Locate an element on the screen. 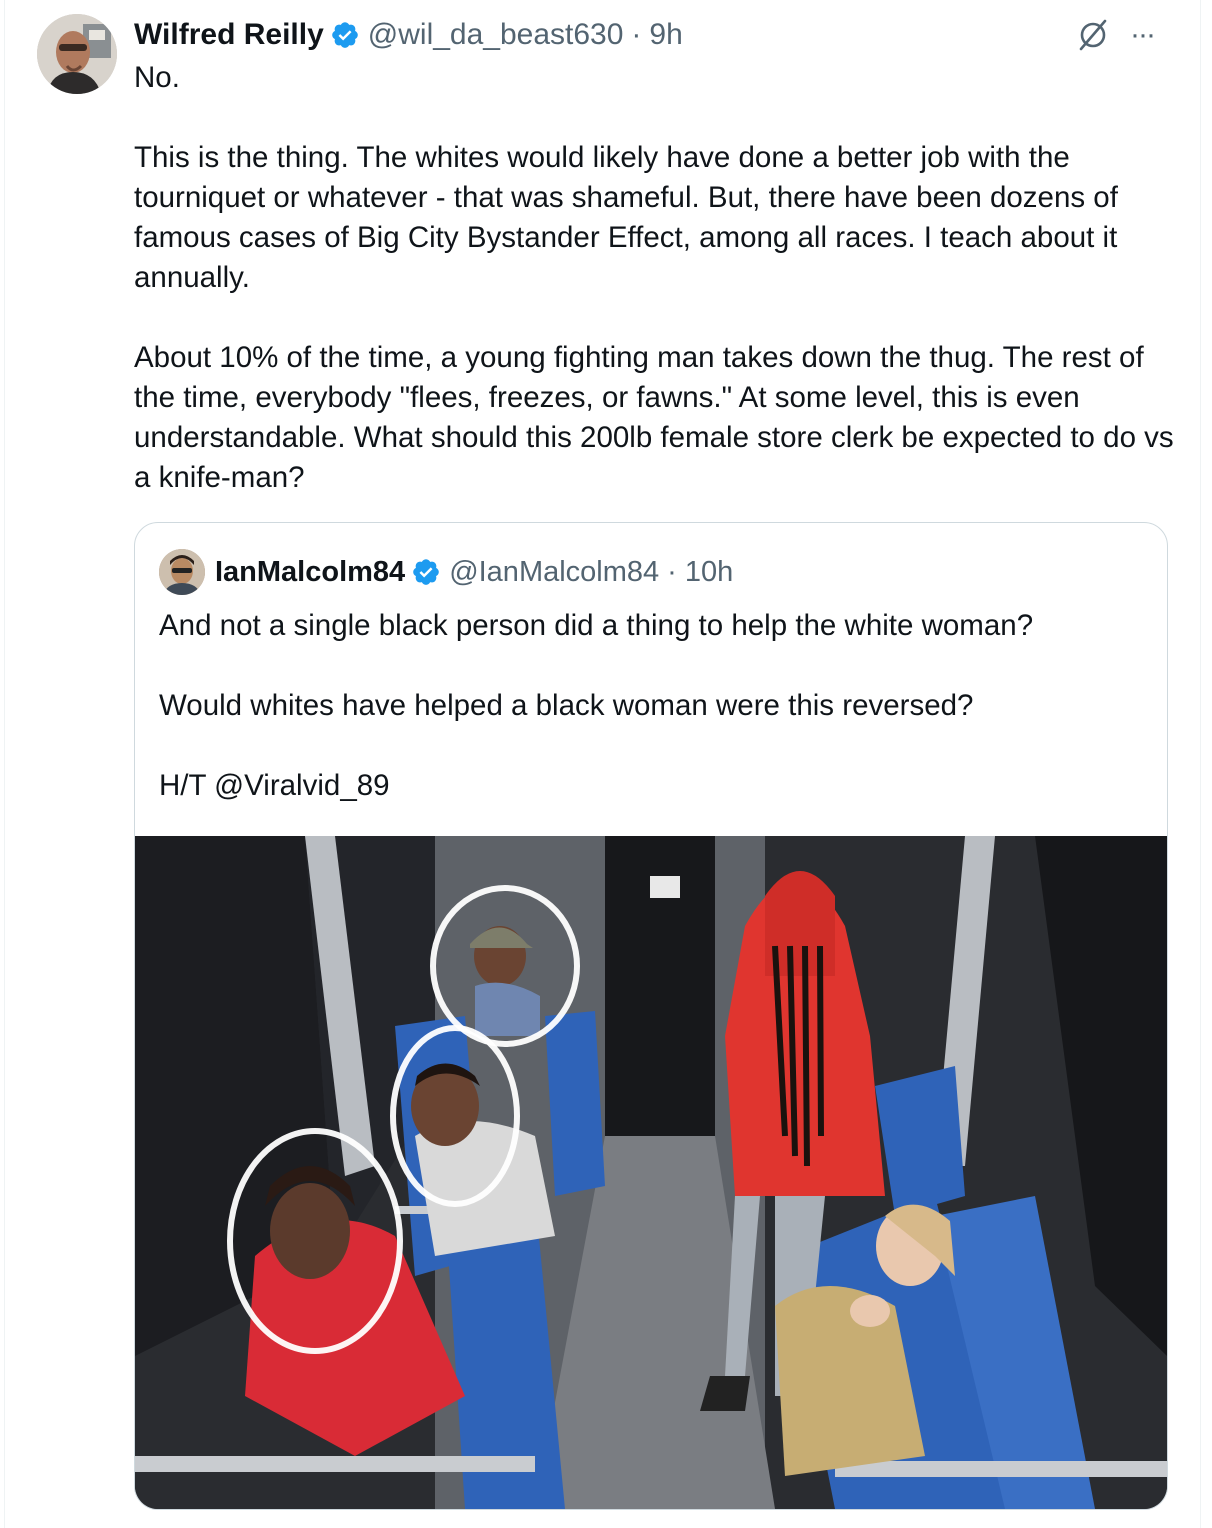 Image resolution: width=1212 pixels, height=1528 pixels. more-icon: ··· is located at coordinates (1143, 35).